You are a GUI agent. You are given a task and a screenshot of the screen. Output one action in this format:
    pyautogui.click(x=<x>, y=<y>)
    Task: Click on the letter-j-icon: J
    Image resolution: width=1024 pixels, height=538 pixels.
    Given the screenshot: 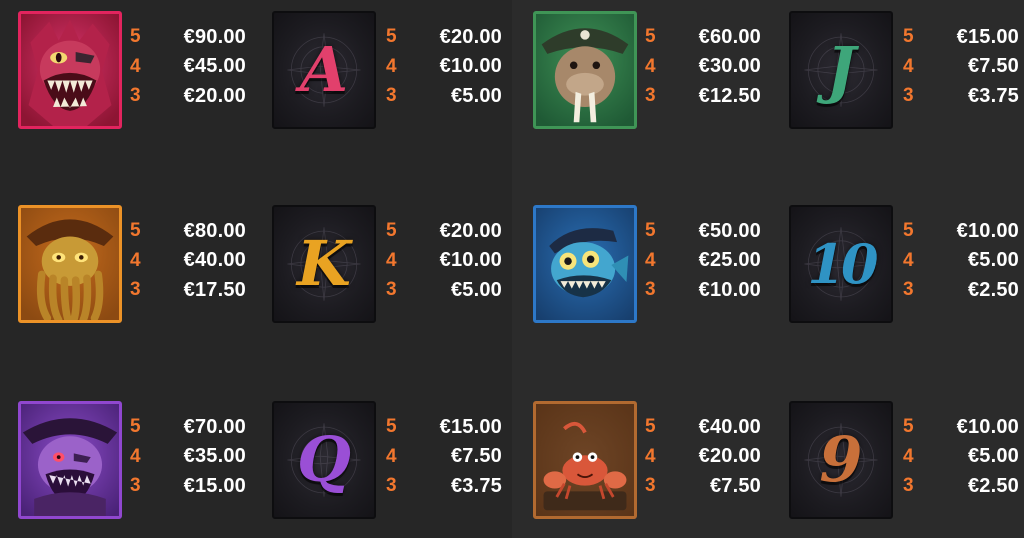 What is the action you would take?
    pyautogui.click(x=841, y=70)
    